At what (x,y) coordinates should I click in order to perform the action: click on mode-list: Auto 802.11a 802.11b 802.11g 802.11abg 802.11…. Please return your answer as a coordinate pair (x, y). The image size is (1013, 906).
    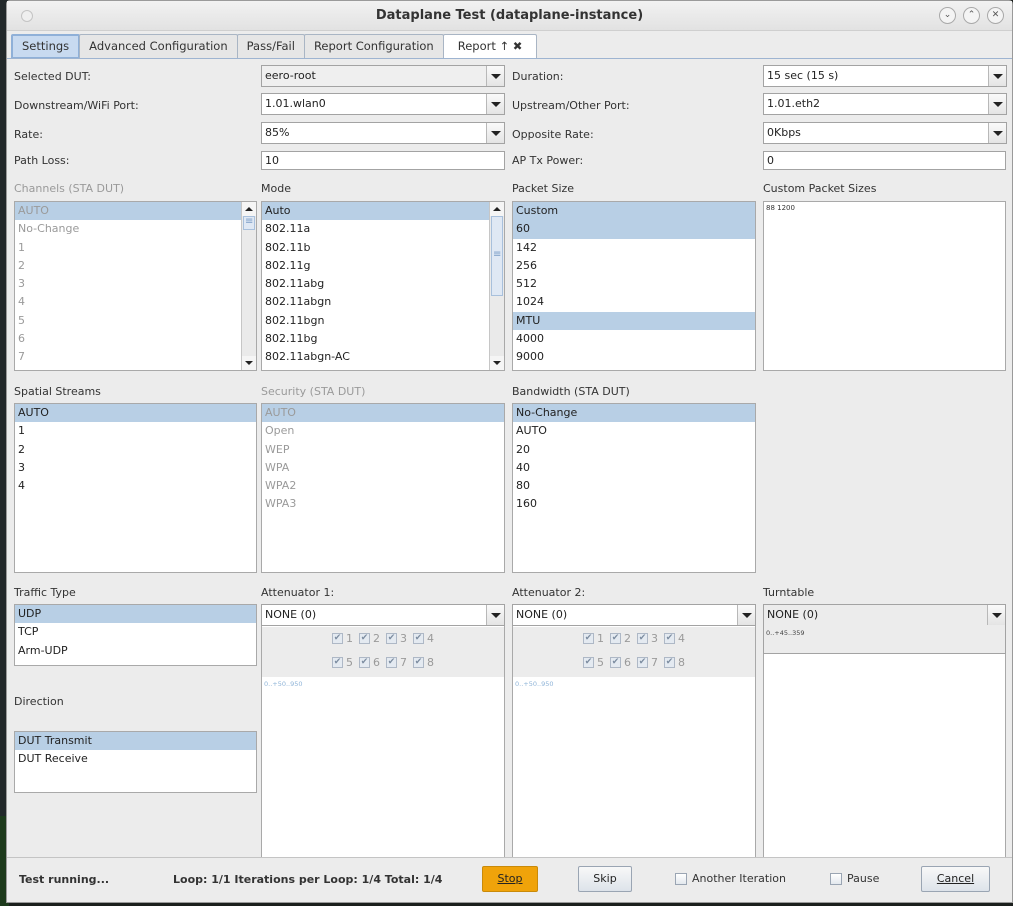
    Looking at the image, I should click on (383, 286).